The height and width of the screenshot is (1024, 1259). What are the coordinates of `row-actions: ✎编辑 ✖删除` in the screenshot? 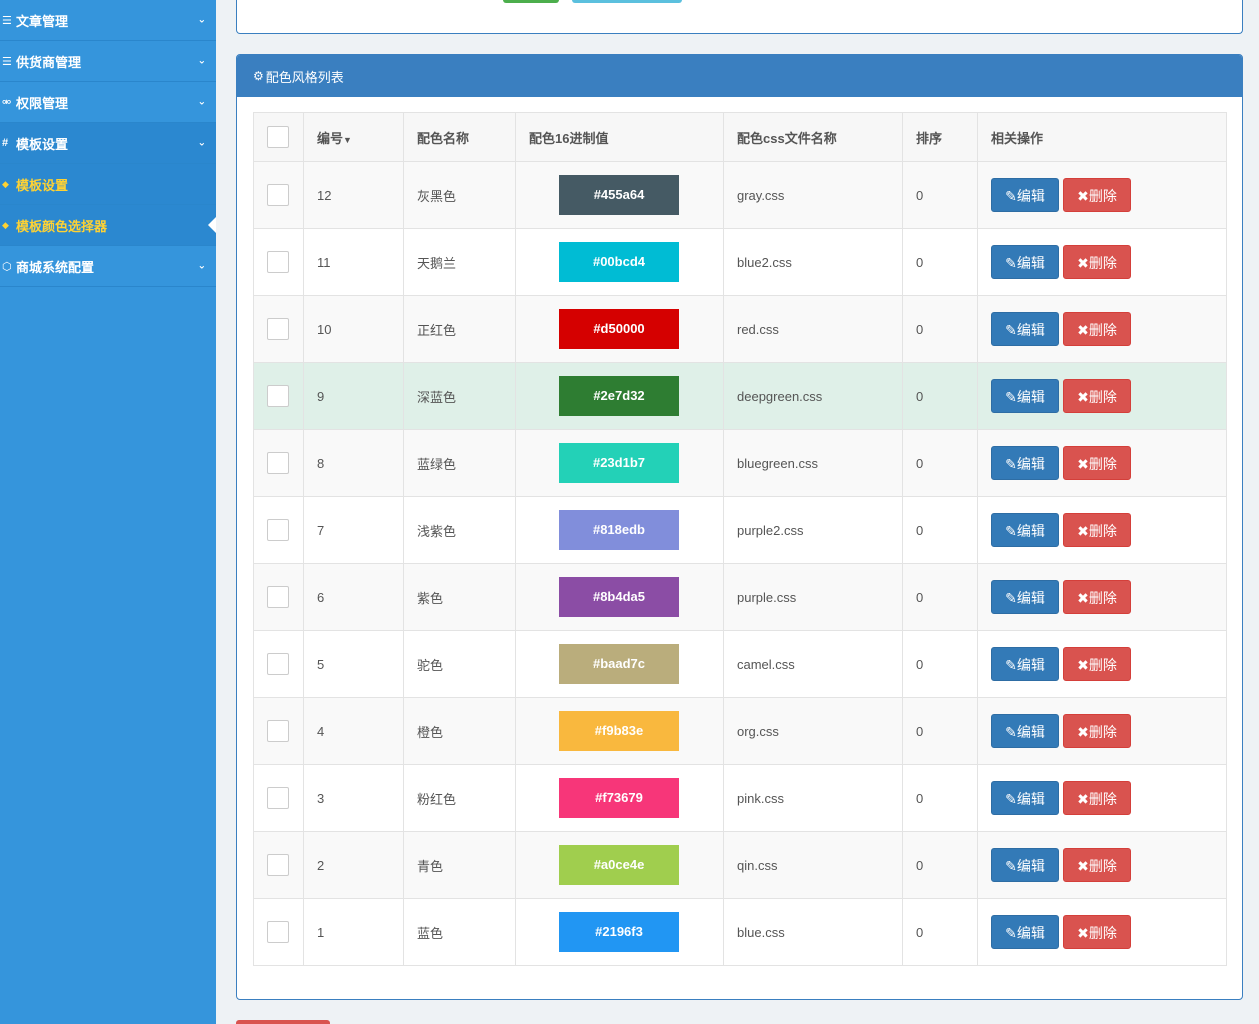 It's located at (1102, 932).